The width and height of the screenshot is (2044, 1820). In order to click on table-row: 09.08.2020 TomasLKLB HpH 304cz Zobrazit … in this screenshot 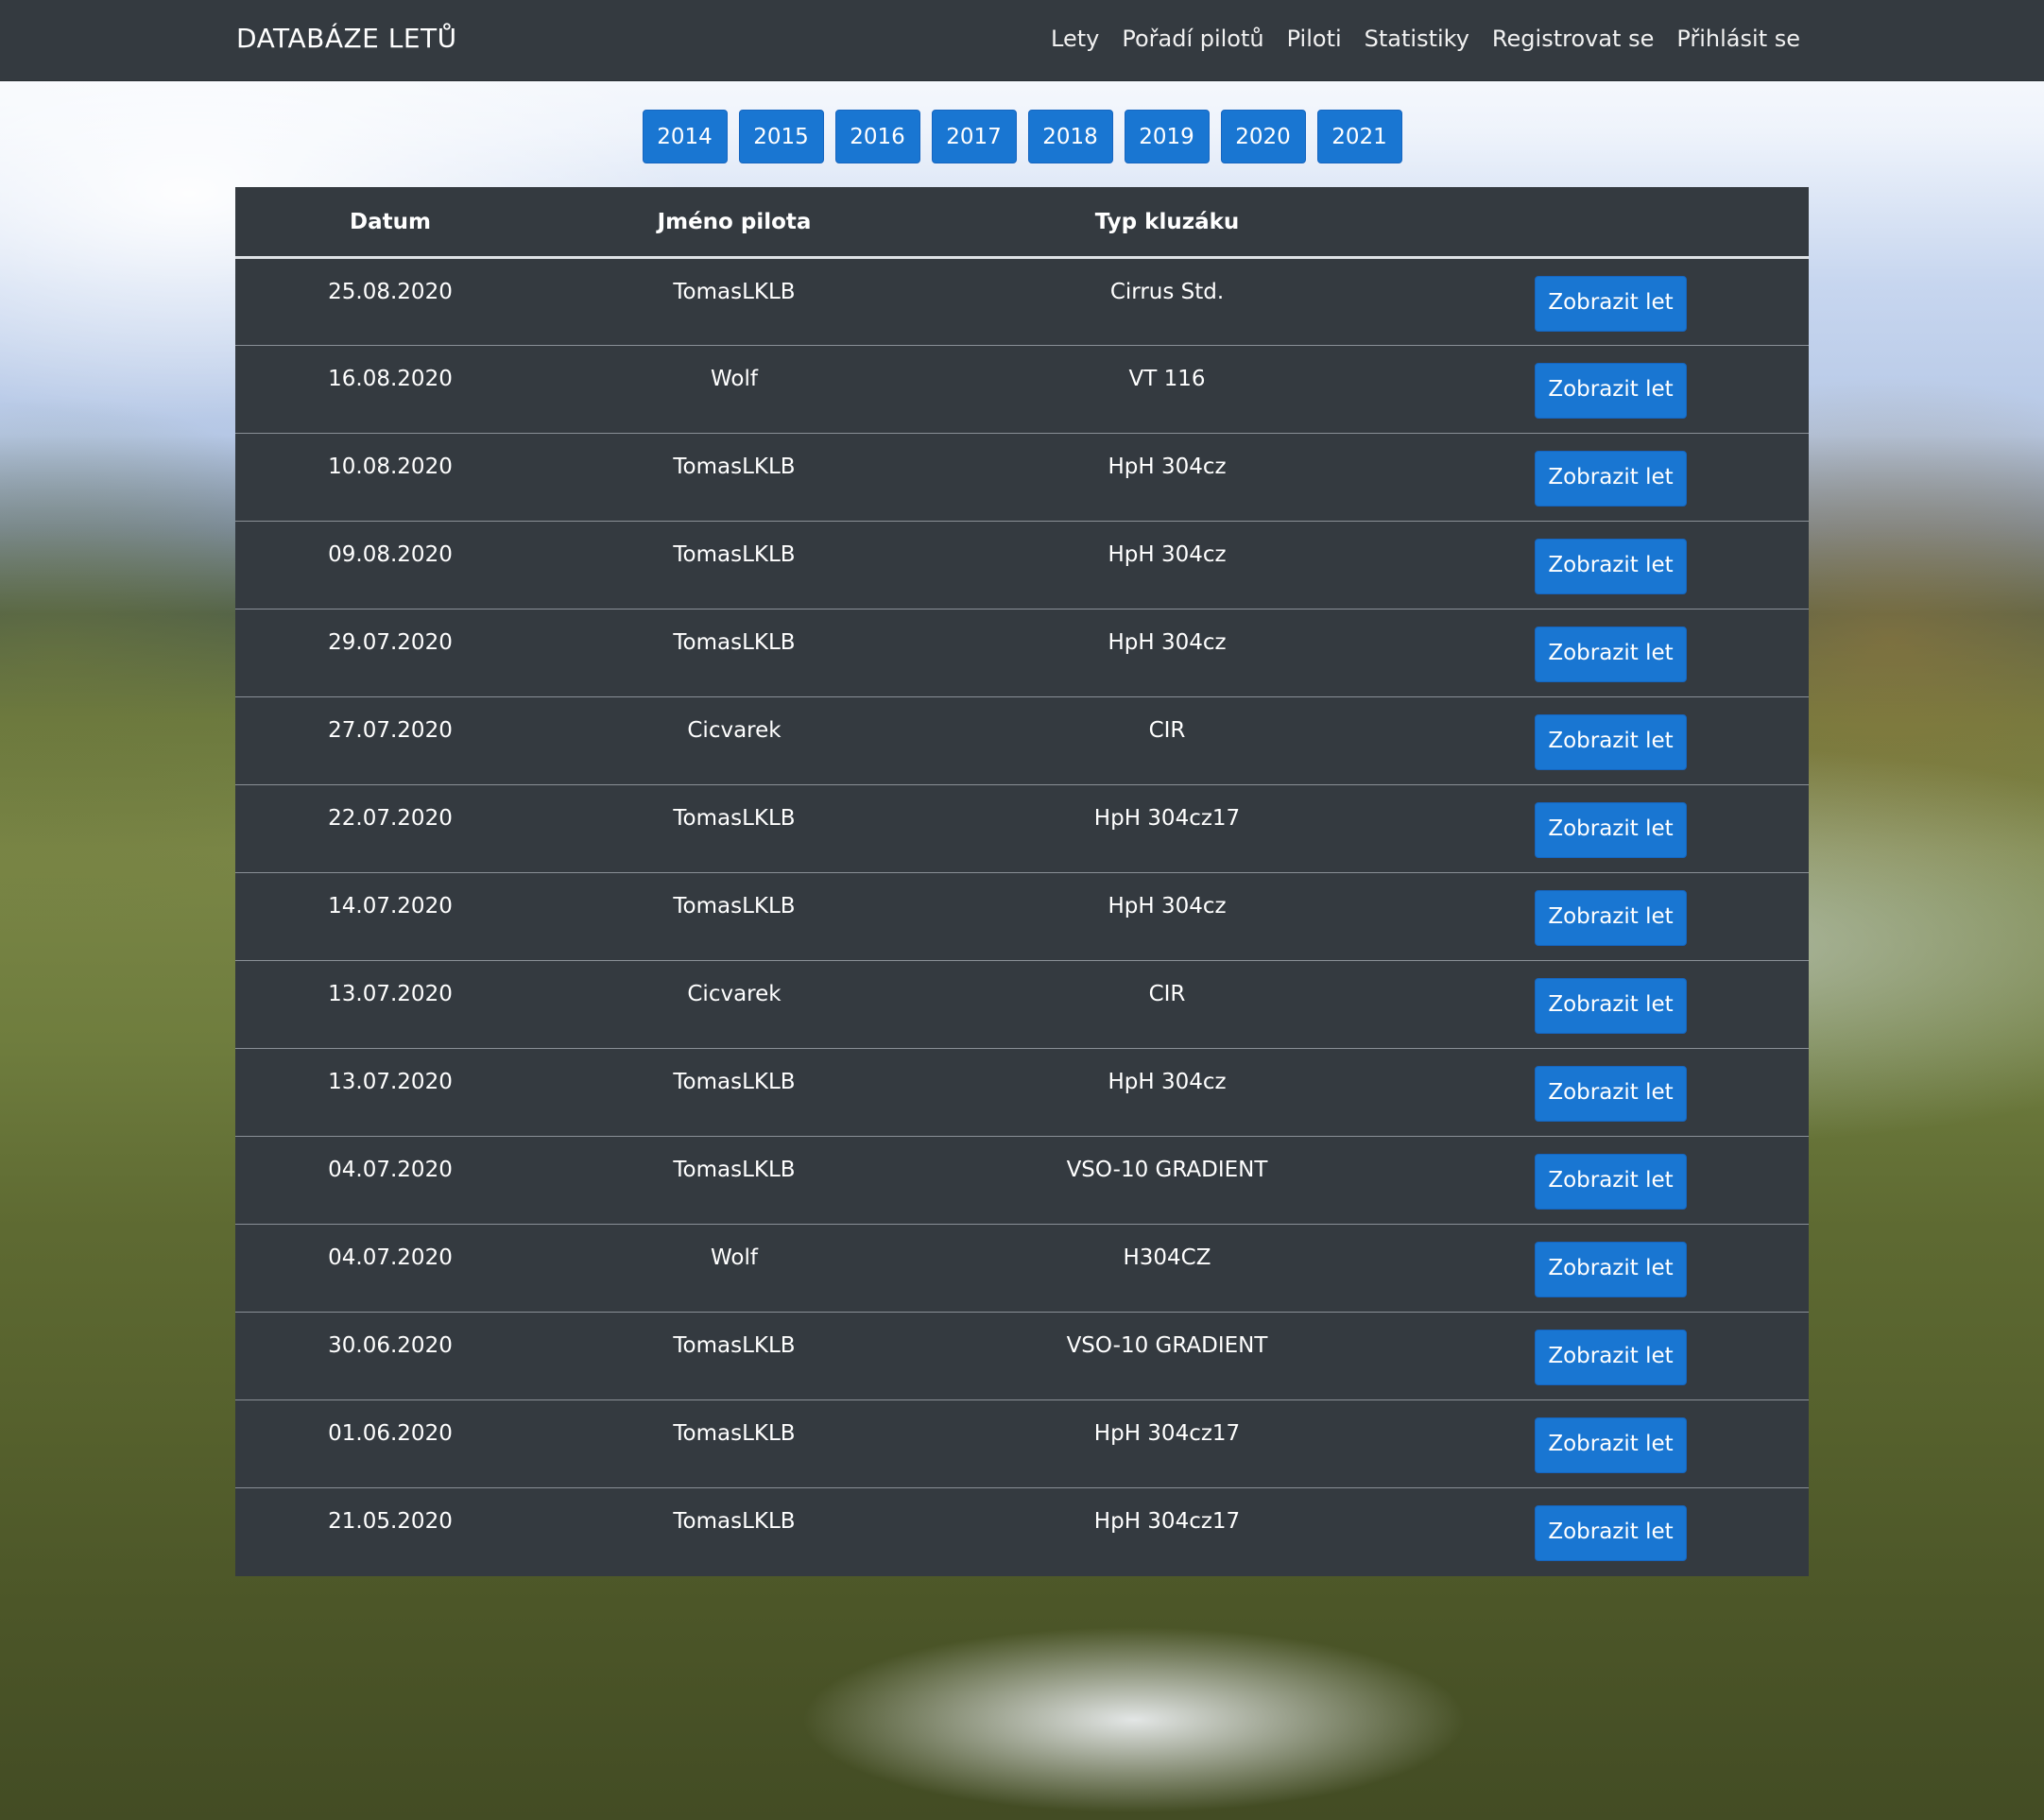, I will do `click(1022, 565)`.